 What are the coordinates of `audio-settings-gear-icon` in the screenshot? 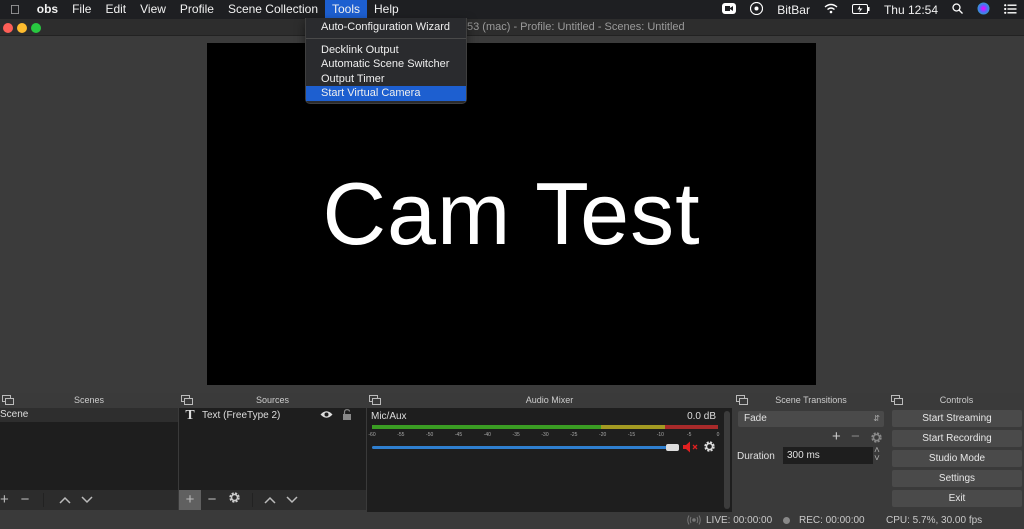 It's located at (709, 448).